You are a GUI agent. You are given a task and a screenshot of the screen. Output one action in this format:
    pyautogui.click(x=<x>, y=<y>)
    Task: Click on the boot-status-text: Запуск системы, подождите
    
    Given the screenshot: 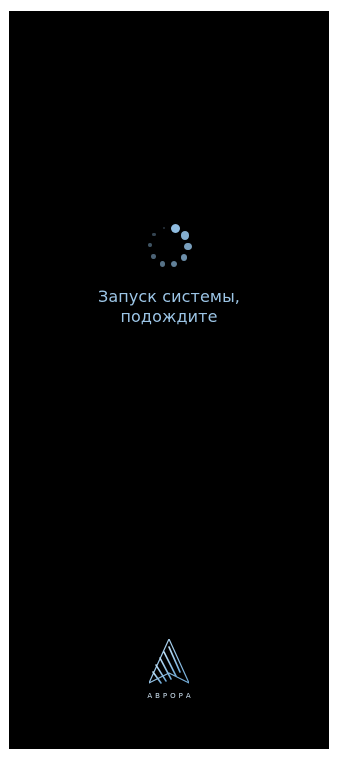 What is the action you would take?
    pyautogui.click(x=169, y=307)
    